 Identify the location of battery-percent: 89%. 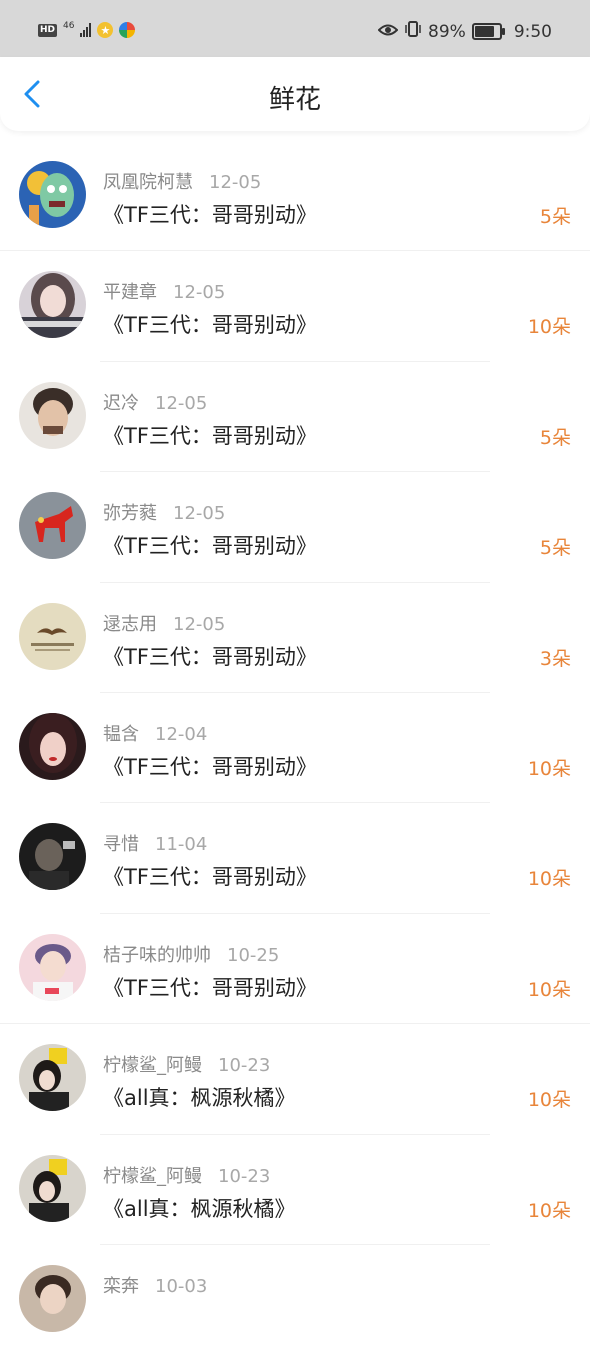
(447, 31).